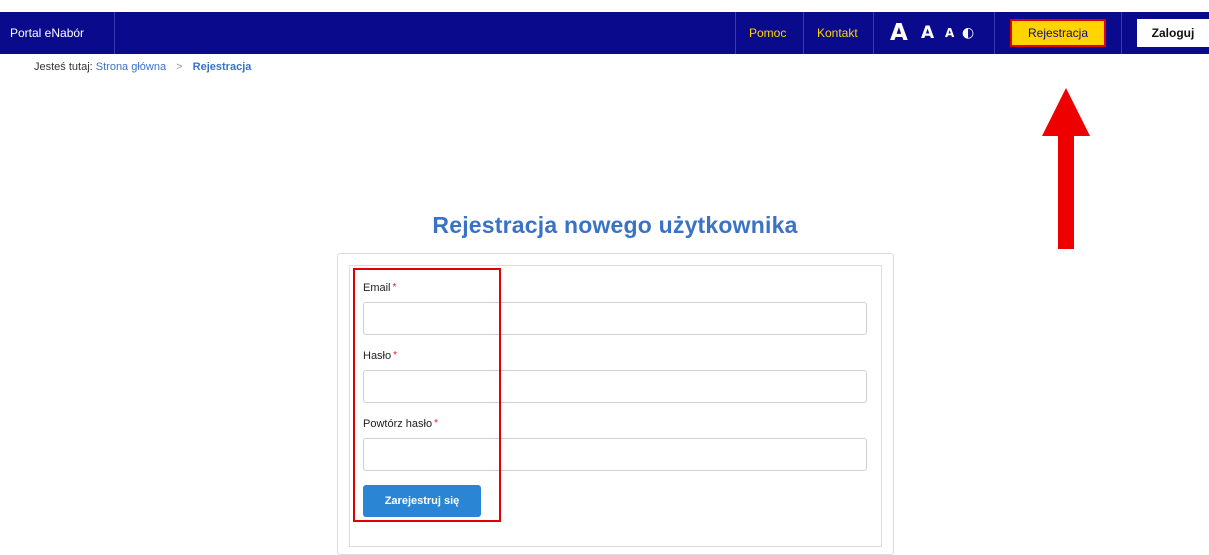  Describe the element at coordinates (63, 67) in the screenshot. I see `breadcrumb-prefix: Jesteś tutaj:` at that location.